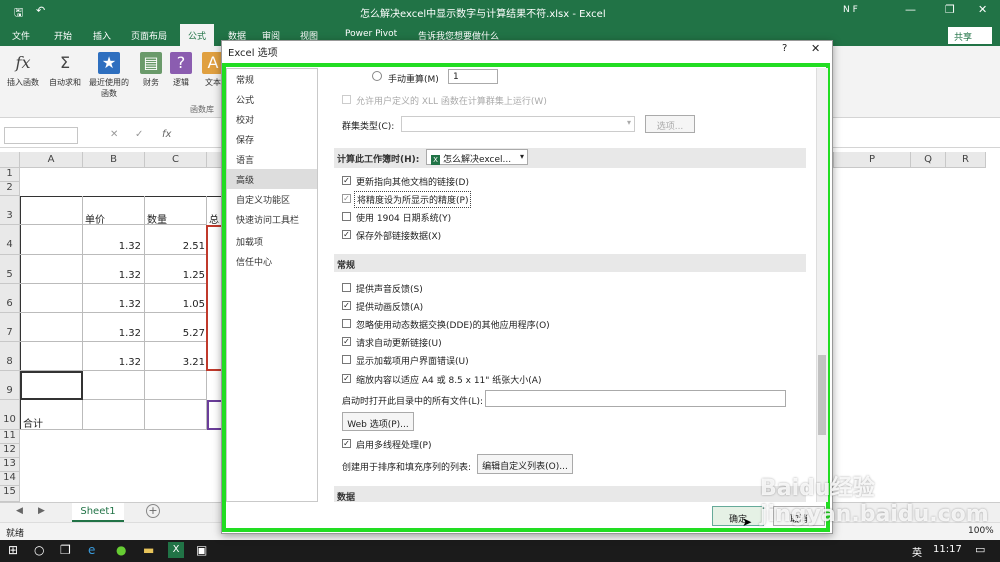  I want to click on row-header: 4, so click(10, 240).